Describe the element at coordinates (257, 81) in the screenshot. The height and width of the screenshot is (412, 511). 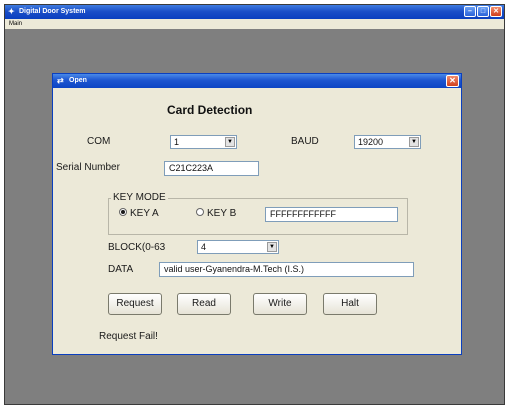
I see `dialog-titlebar: ⇄ Open ✕` at that location.